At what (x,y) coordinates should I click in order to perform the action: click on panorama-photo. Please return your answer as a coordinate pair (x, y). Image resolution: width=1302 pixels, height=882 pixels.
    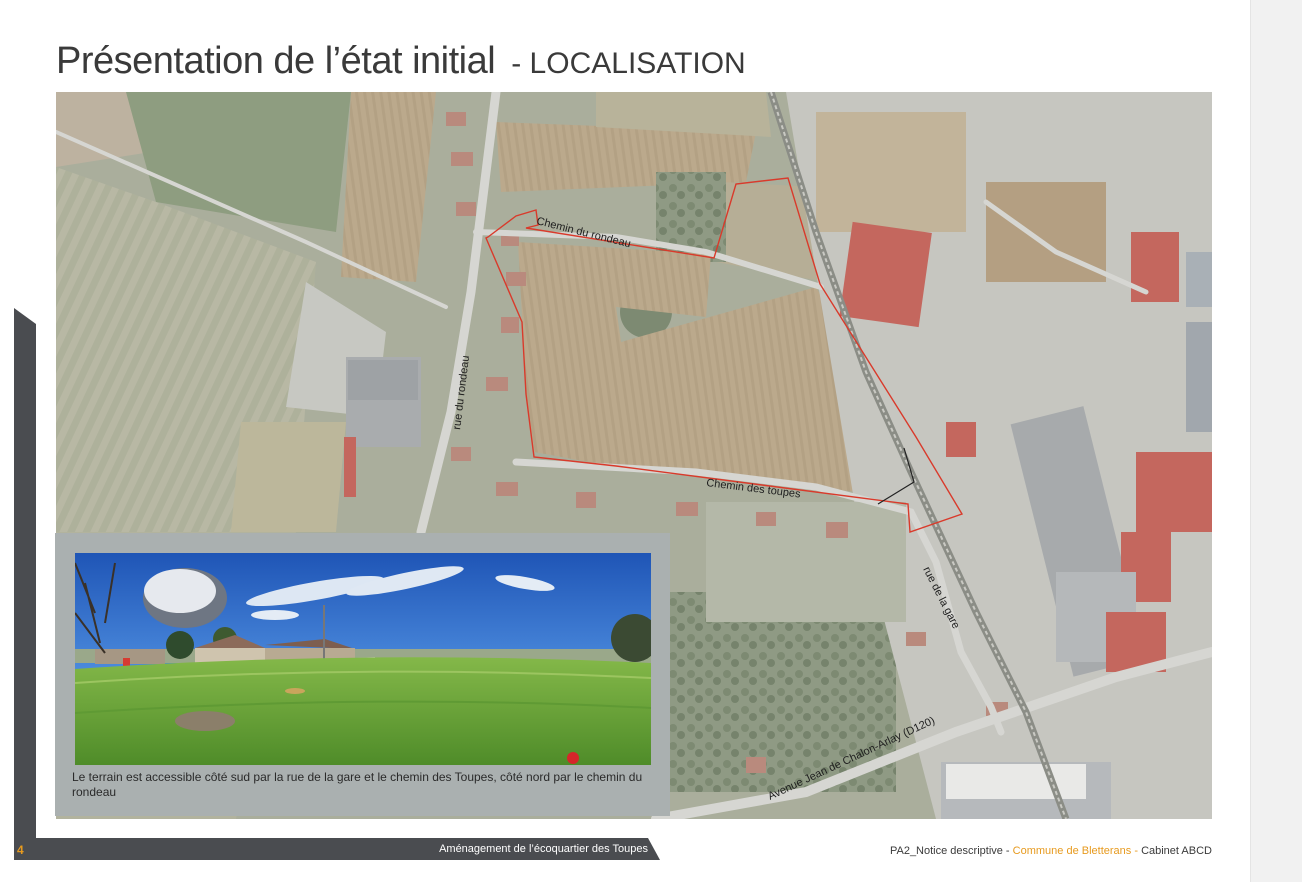
    Looking at the image, I should click on (363, 659).